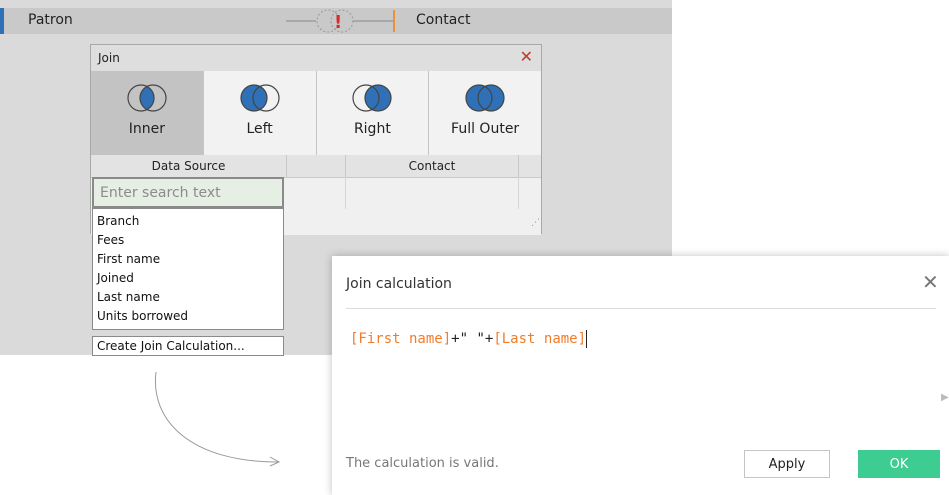  I want to click on formula-text: [First name]+" "+[Last name], so click(469, 339).